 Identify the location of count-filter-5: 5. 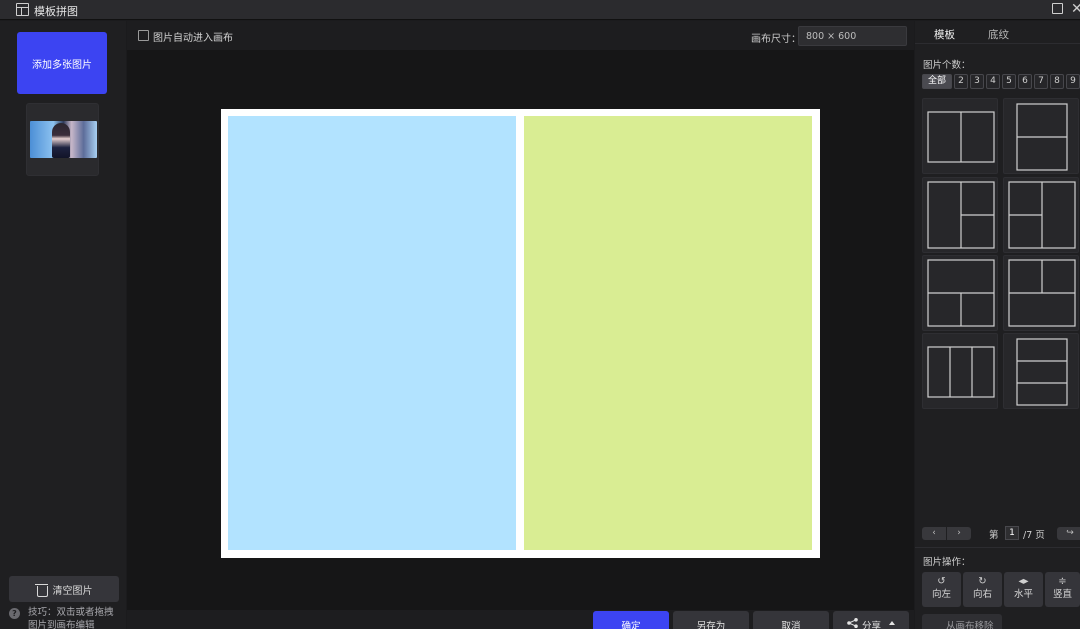
(1009, 81).